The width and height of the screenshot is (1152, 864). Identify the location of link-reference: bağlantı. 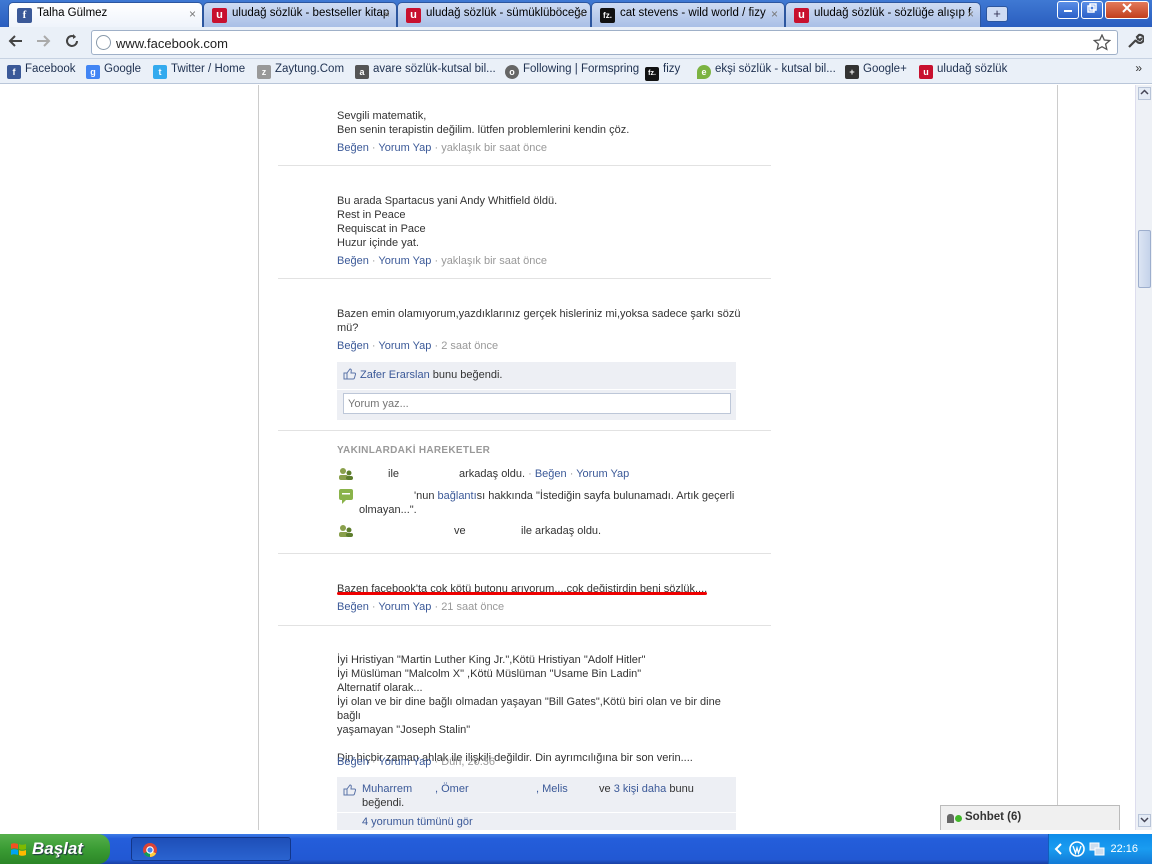
(457, 496).